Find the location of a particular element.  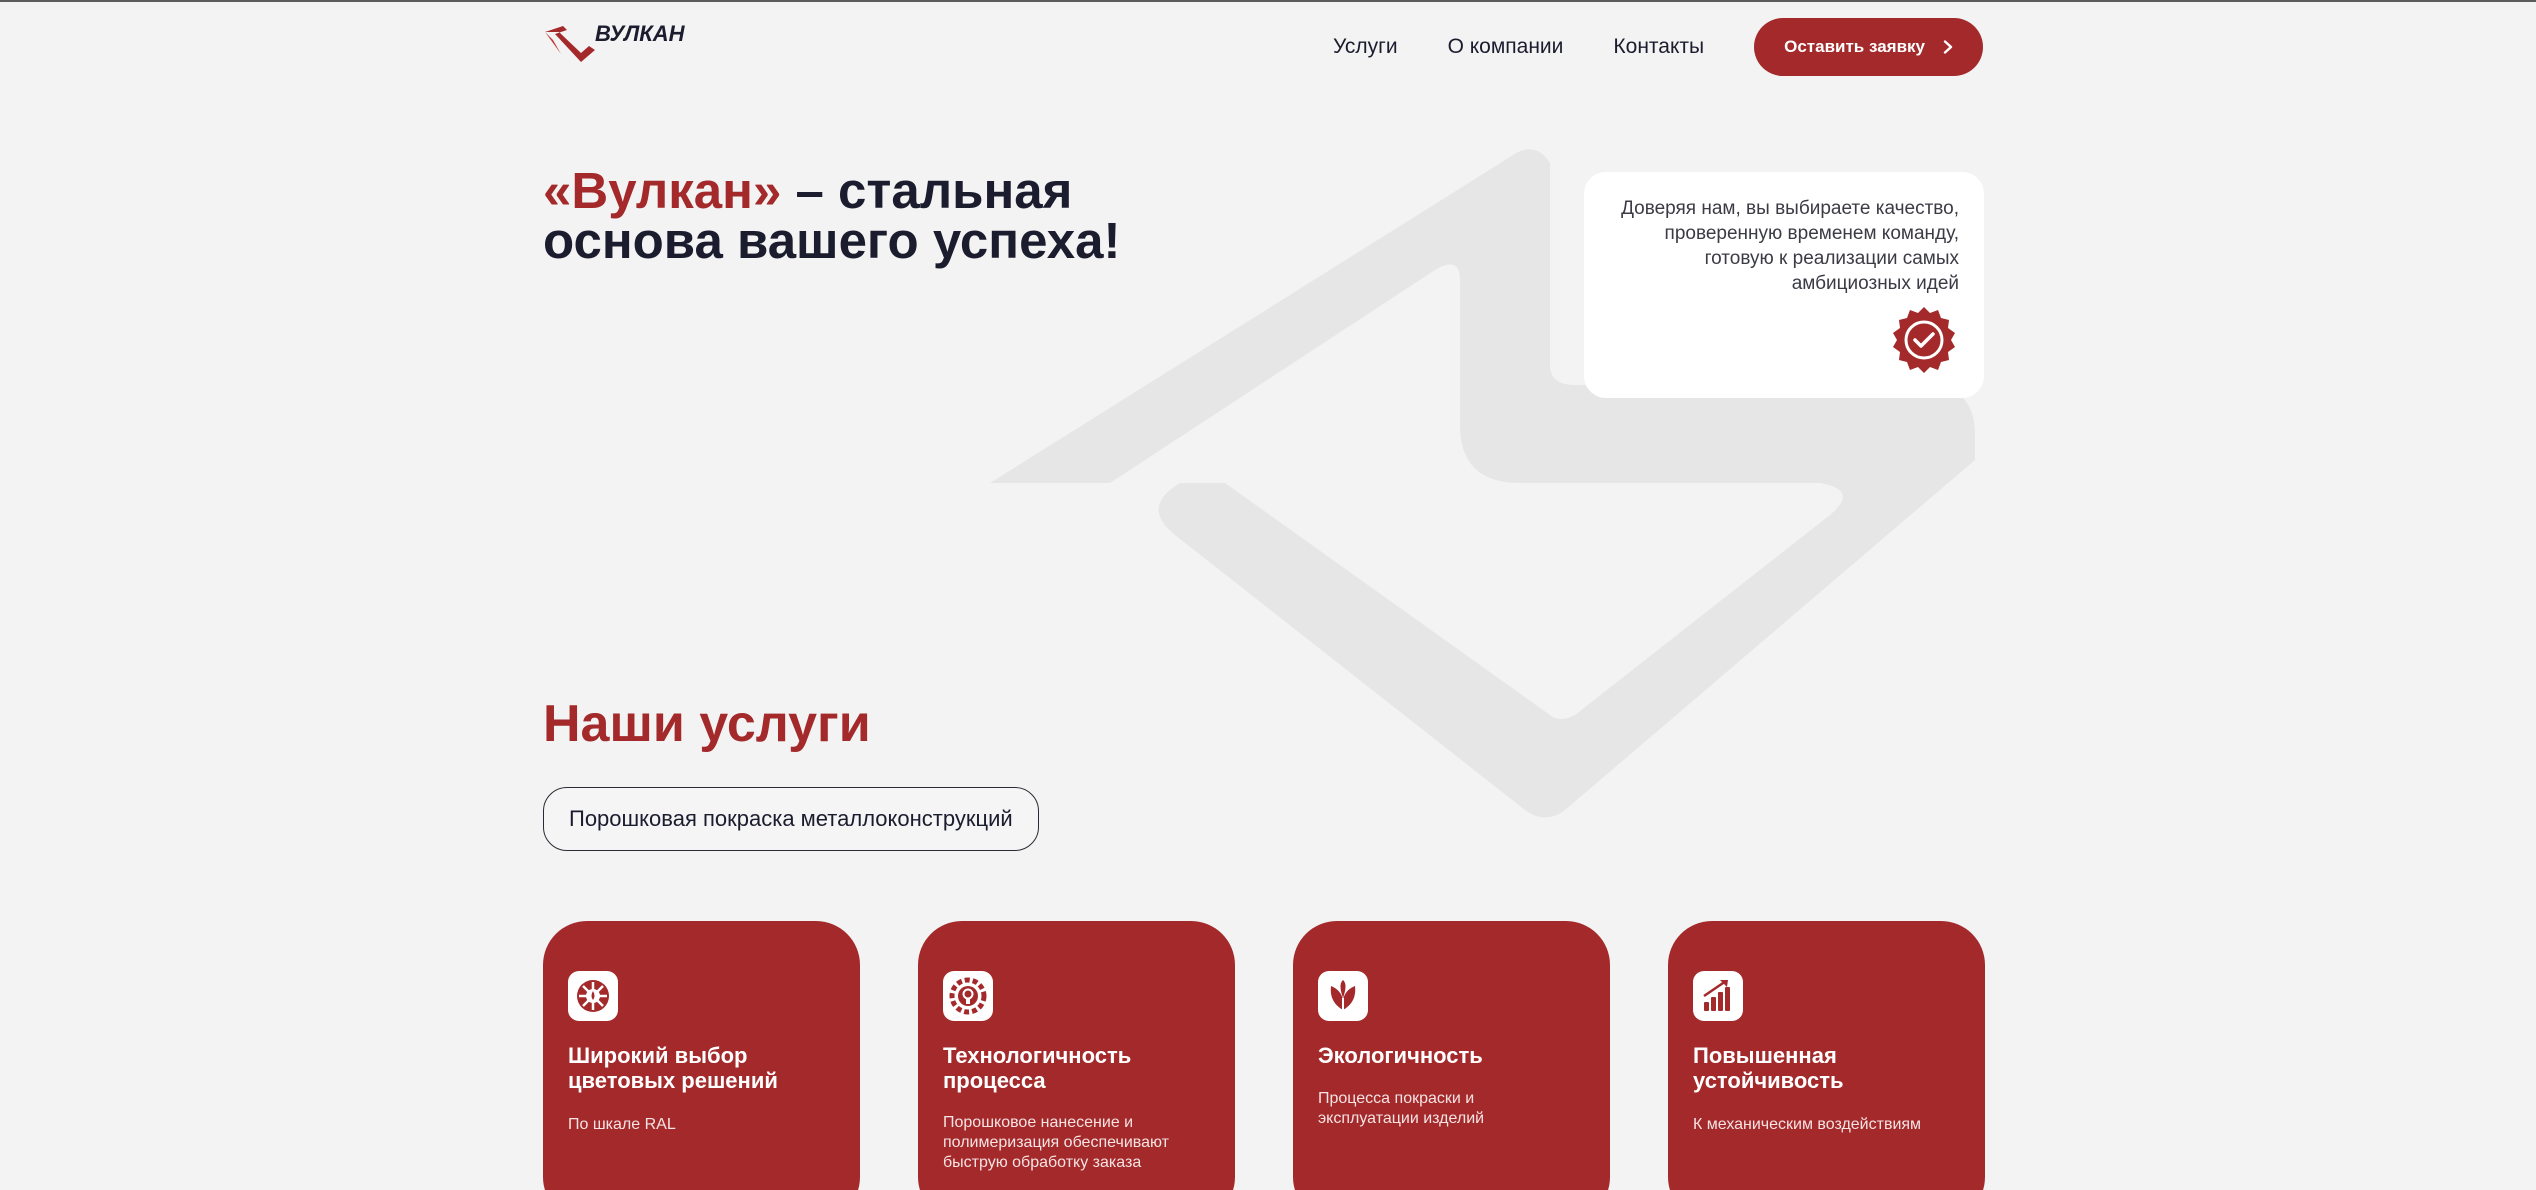

card-title: Экологичность is located at coordinates (1400, 1055).